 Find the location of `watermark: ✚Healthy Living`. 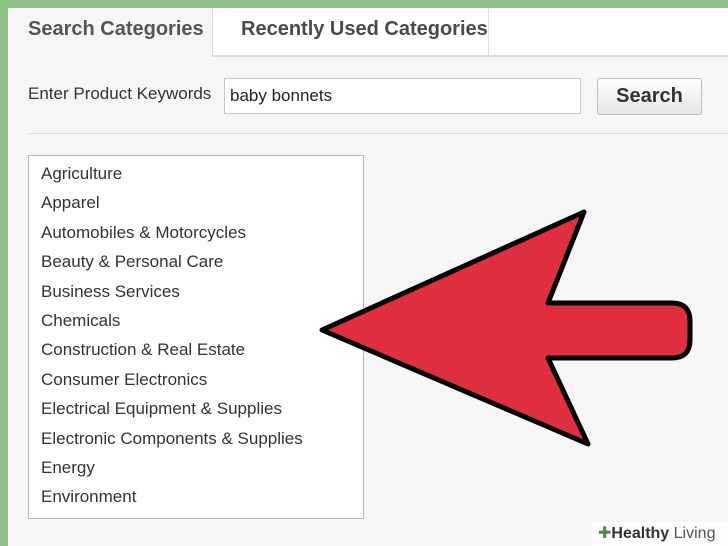

watermark: ✚Healthy Living is located at coordinates (660, 534).